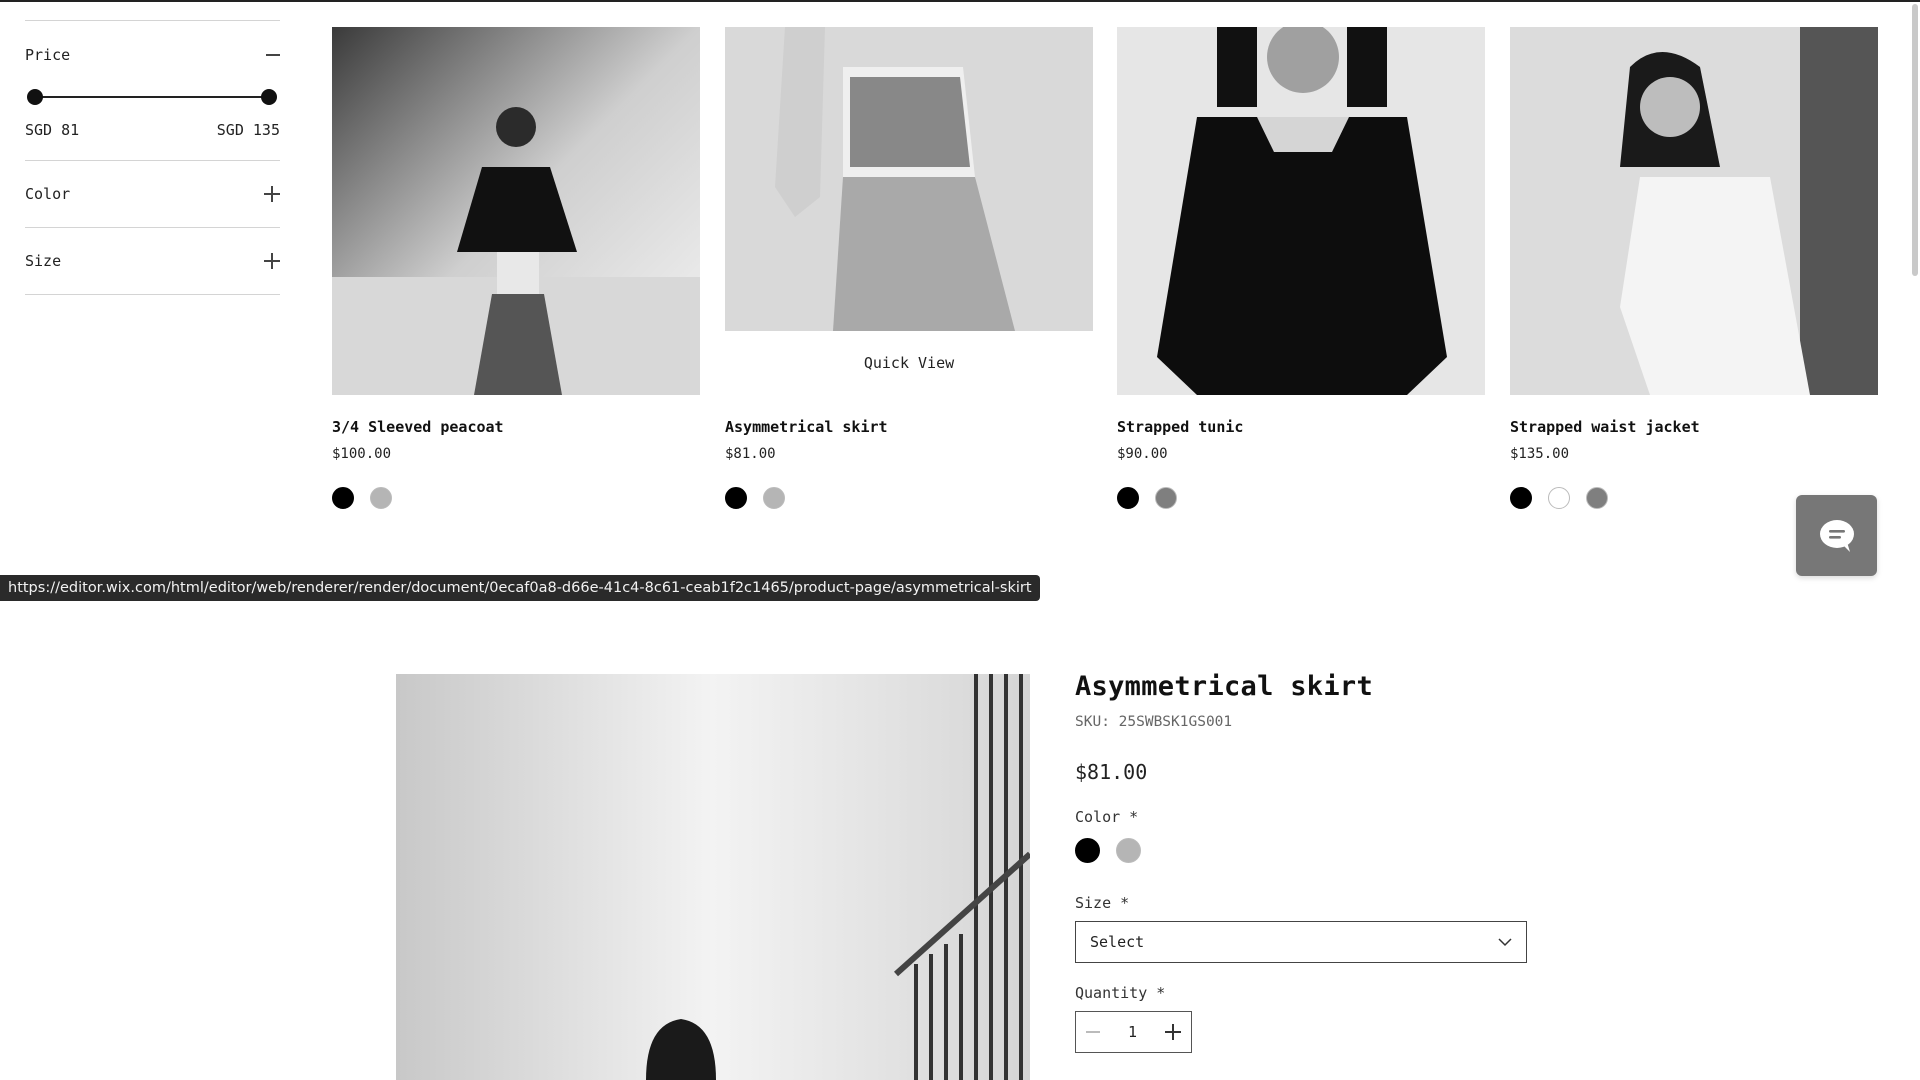 Image resolution: width=1920 pixels, height=1080 pixels. I want to click on product-sku: SKU: 25SWBSK1GS001, so click(1154, 722).